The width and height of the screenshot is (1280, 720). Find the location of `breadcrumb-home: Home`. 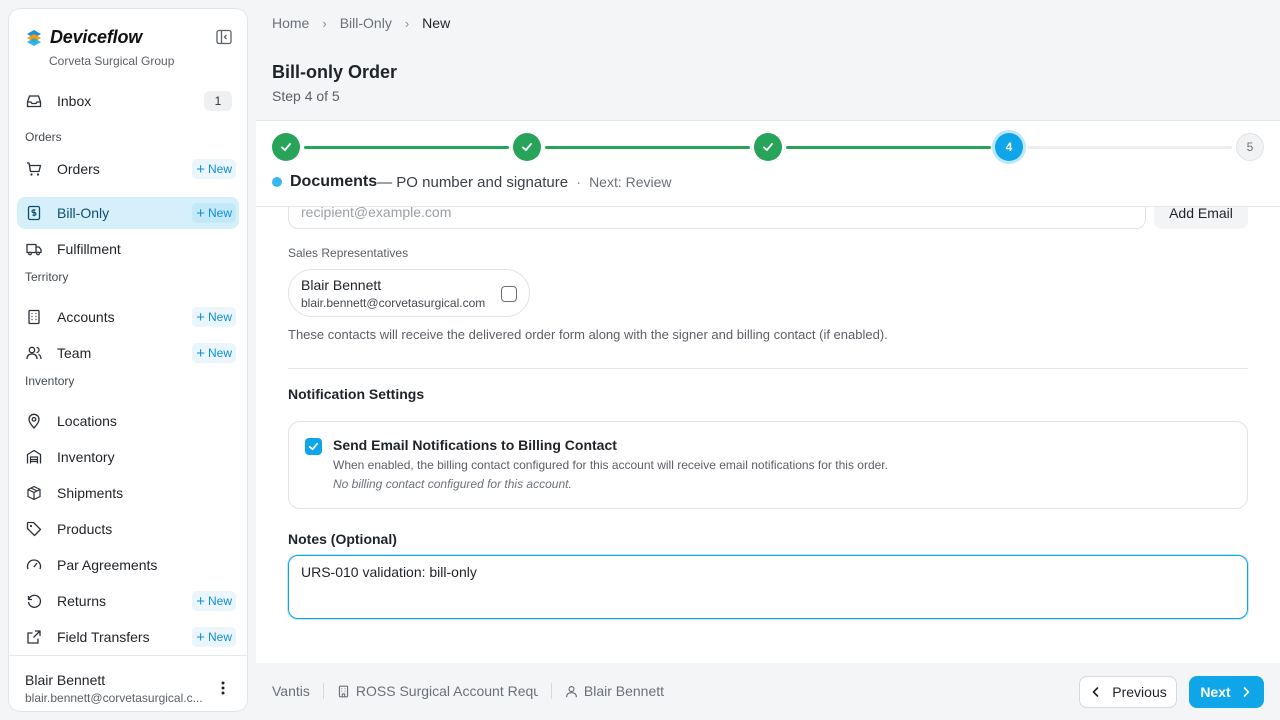

breadcrumb-home: Home is located at coordinates (290, 23).